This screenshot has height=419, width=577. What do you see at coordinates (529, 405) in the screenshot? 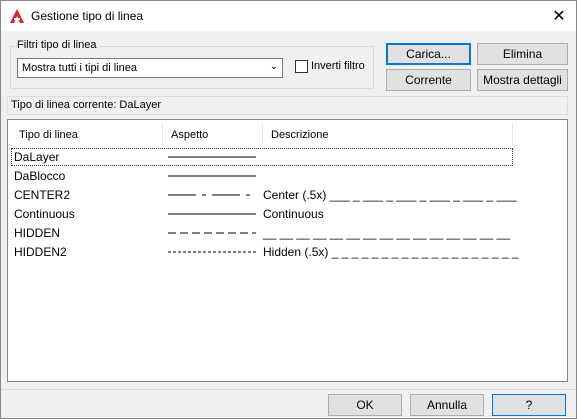
I see `help-button: ?` at bounding box center [529, 405].